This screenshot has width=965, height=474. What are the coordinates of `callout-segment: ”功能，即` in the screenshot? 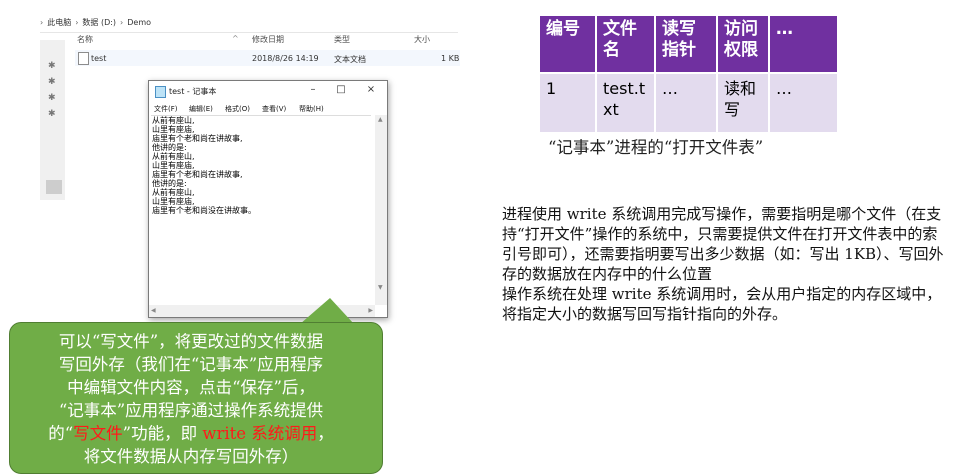 It's located at (162, 433).